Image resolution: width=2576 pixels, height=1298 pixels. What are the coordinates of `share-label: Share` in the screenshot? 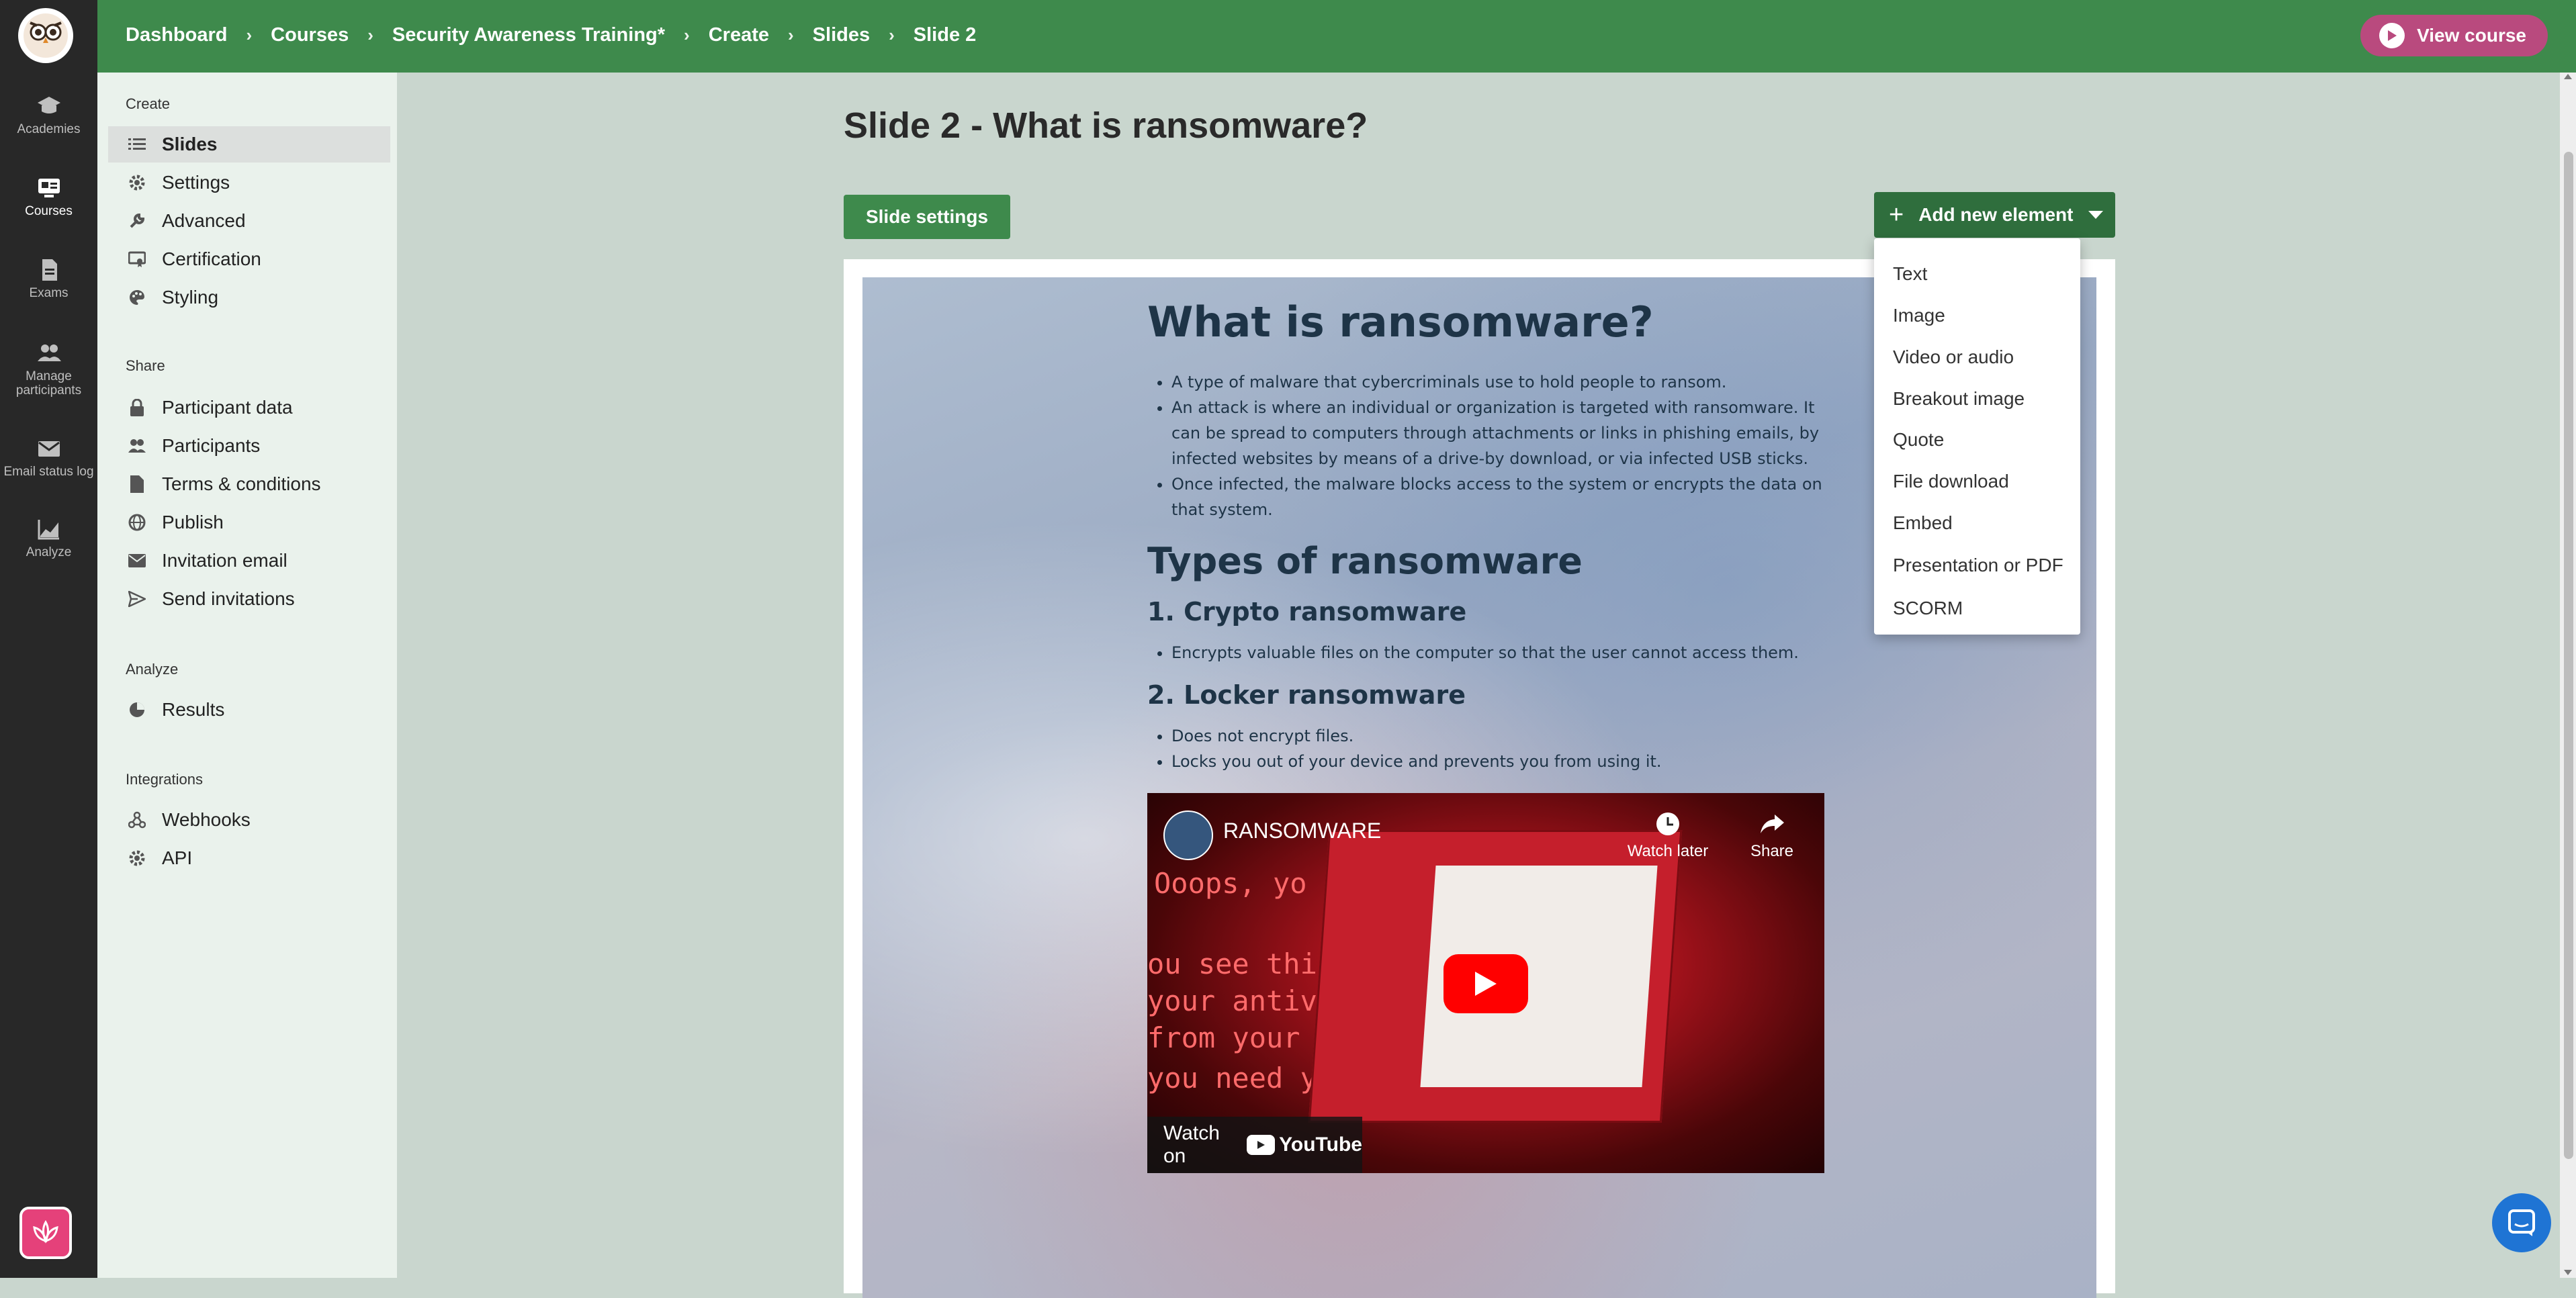 It's located at (1772, 851).